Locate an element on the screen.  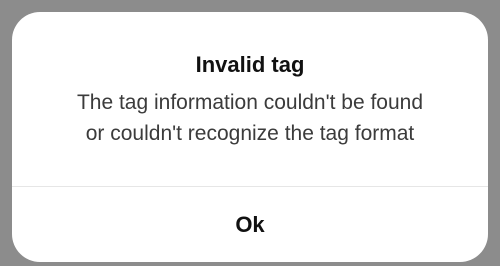
dialog-title: Invalid tag is located at coordinates (250, 64).